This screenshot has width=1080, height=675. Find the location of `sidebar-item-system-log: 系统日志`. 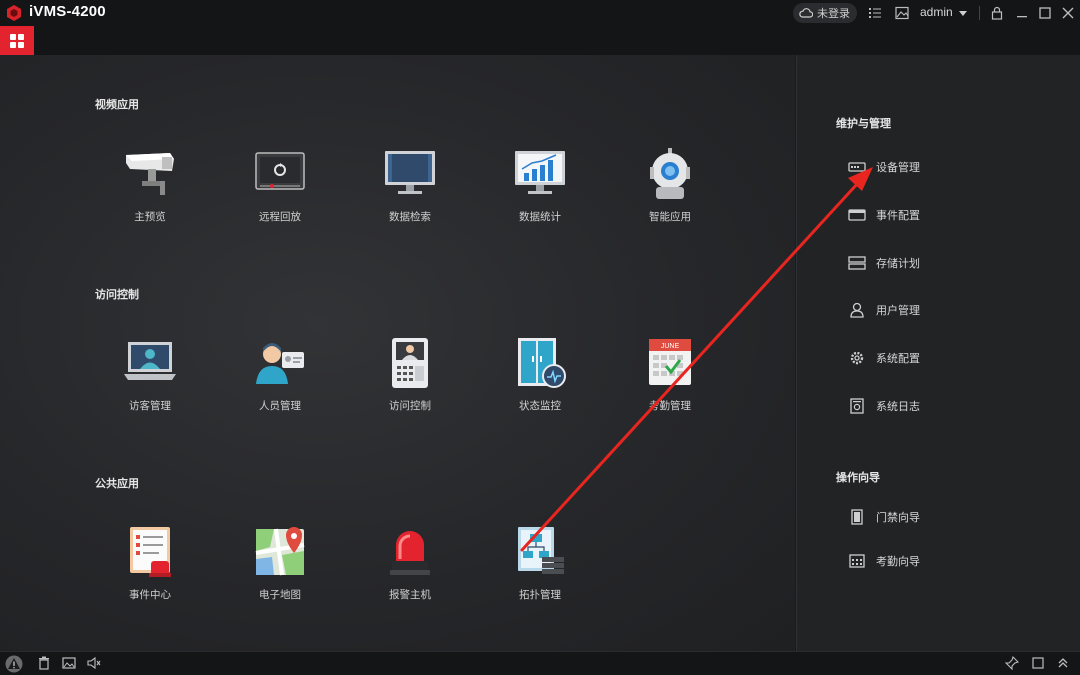

sidebar-item-system-log: 系统日志 is located at coordinates (884, 406).